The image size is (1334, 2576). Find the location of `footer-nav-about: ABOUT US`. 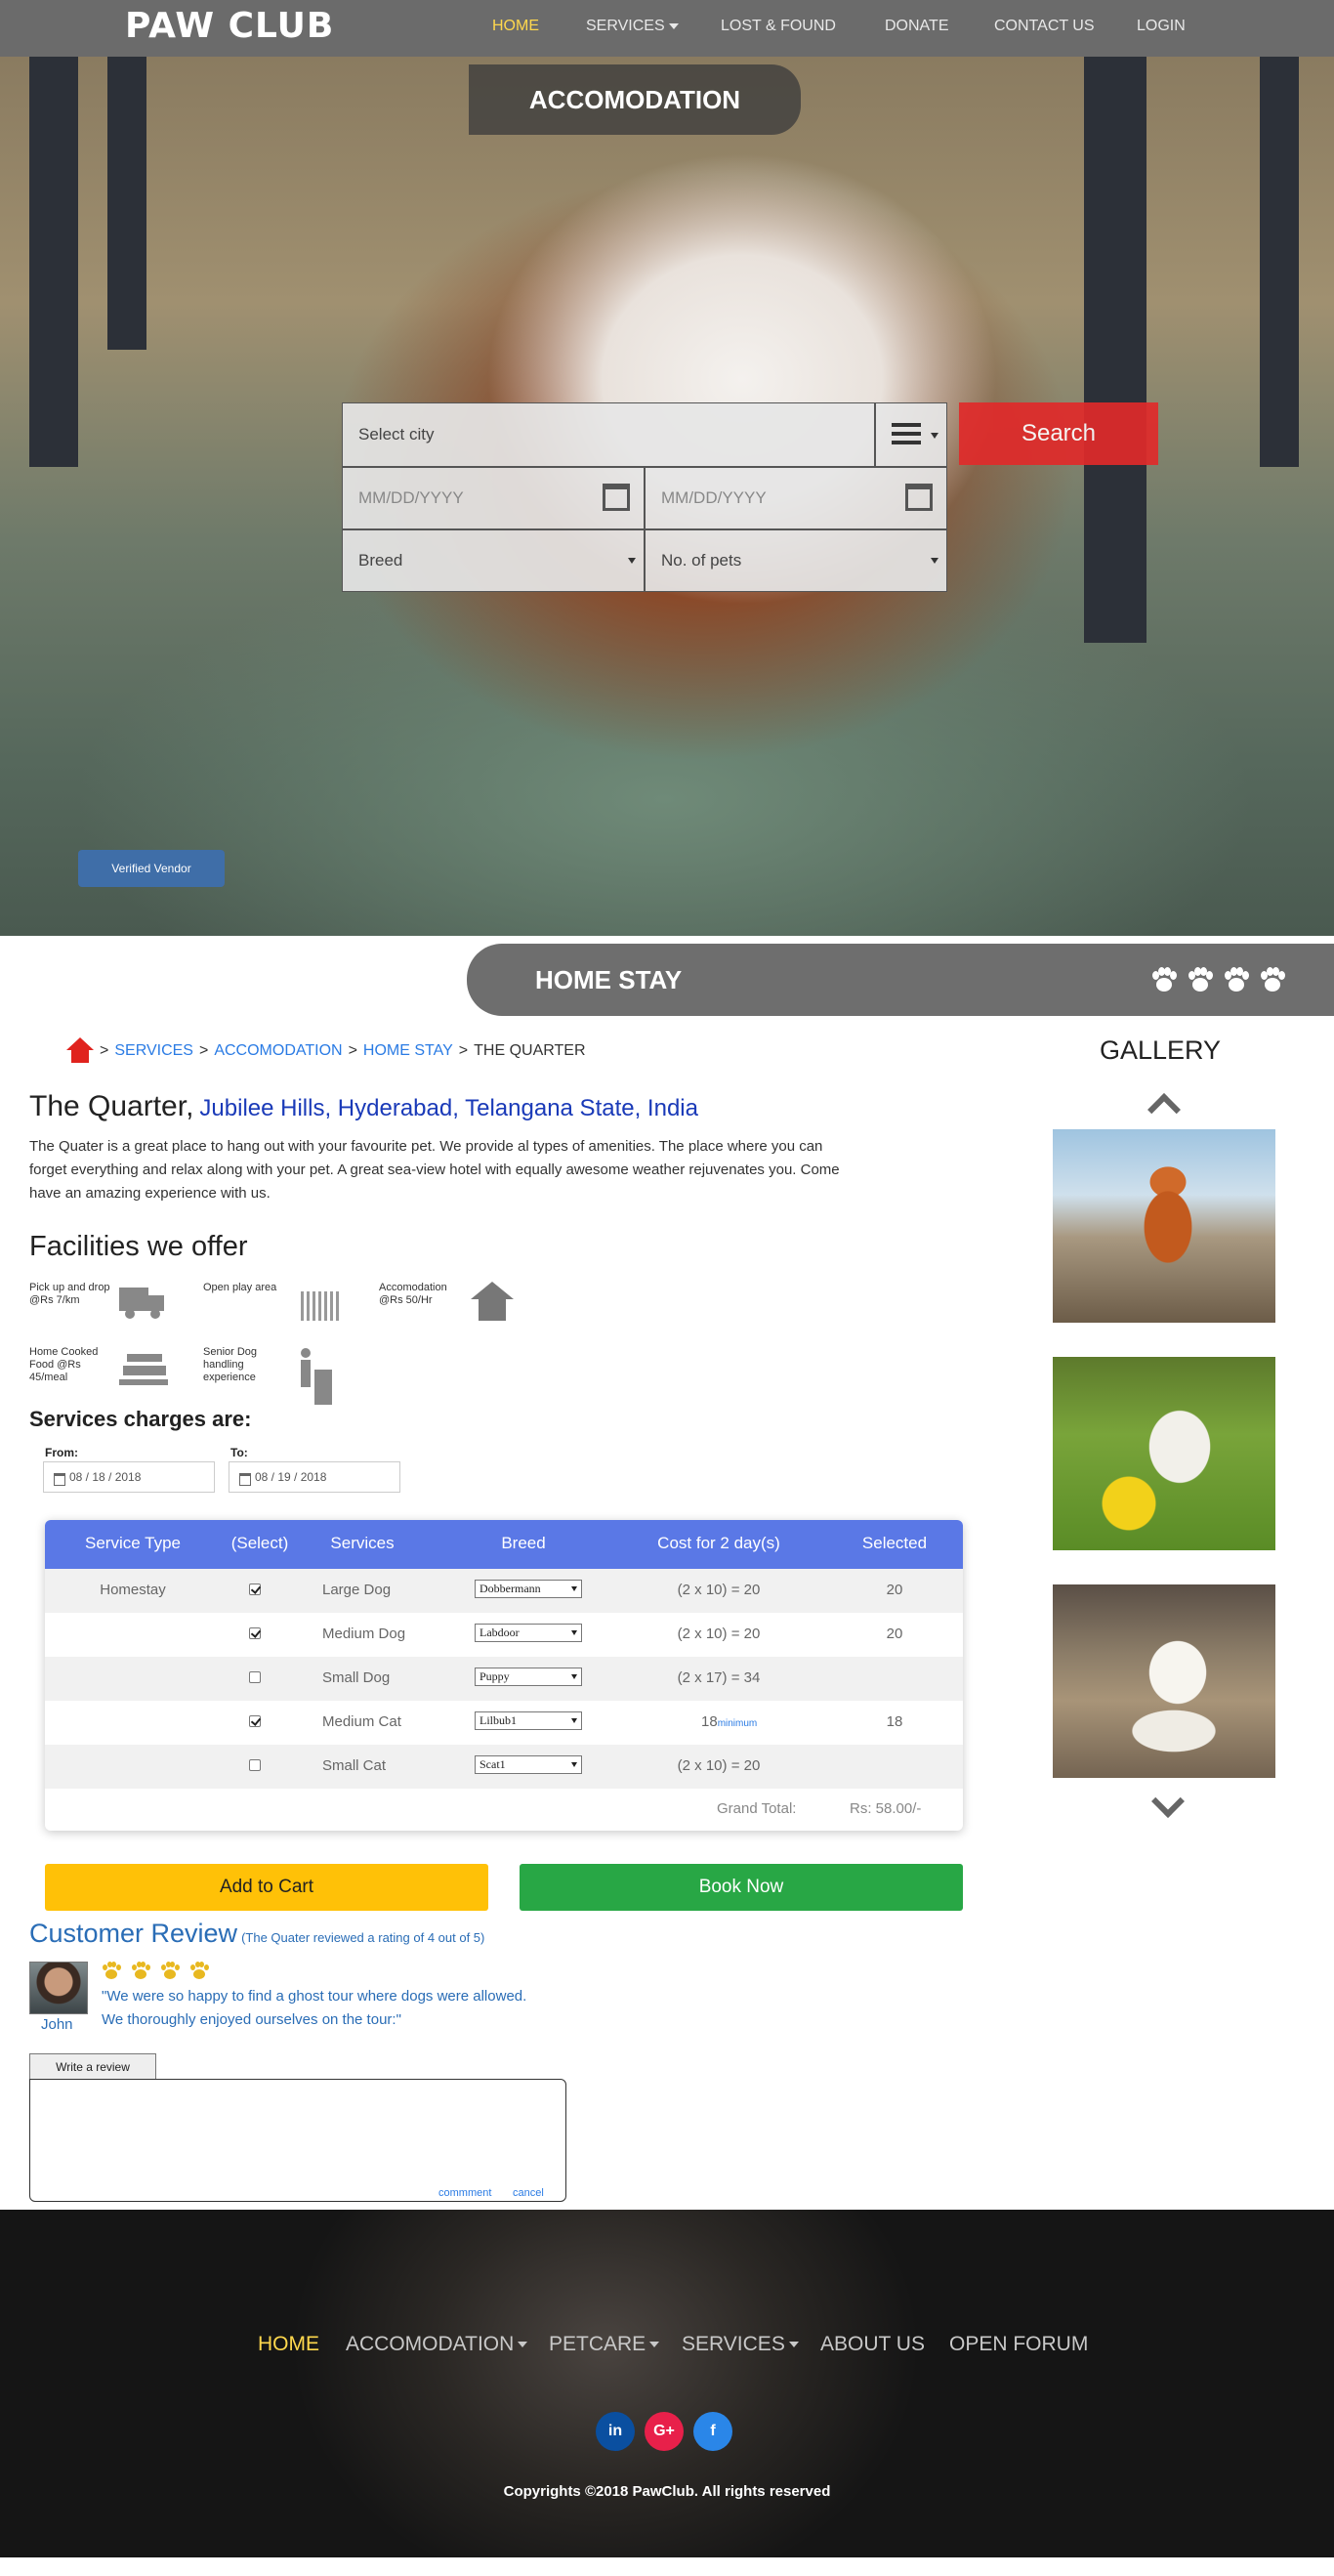

footer-nav-about: ABOUT US is located at coordinates (872, 2344).